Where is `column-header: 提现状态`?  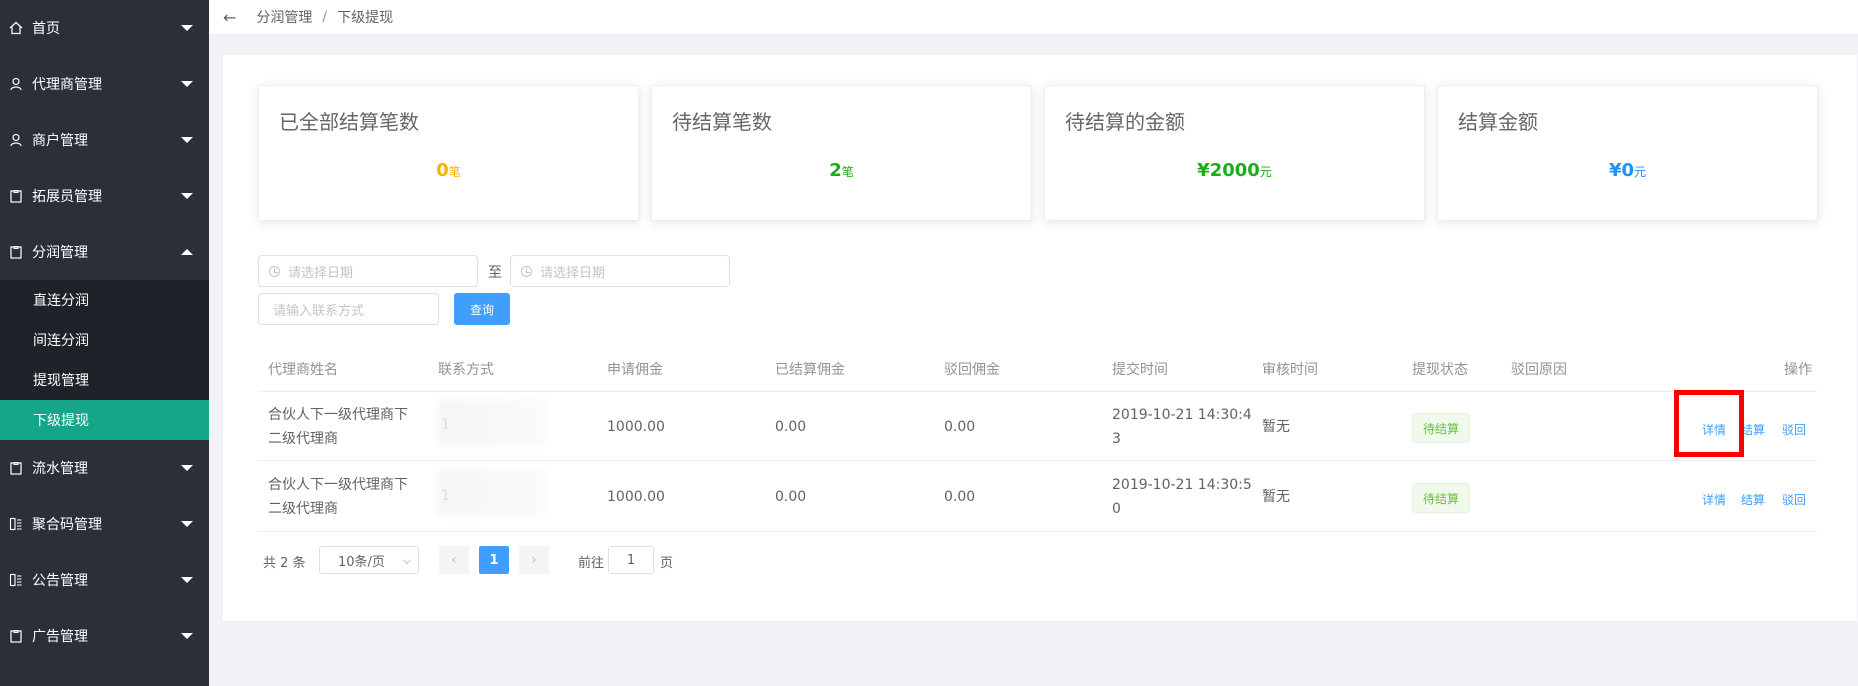 column-header: 提现状态 is located at coordinates (1440, 370).